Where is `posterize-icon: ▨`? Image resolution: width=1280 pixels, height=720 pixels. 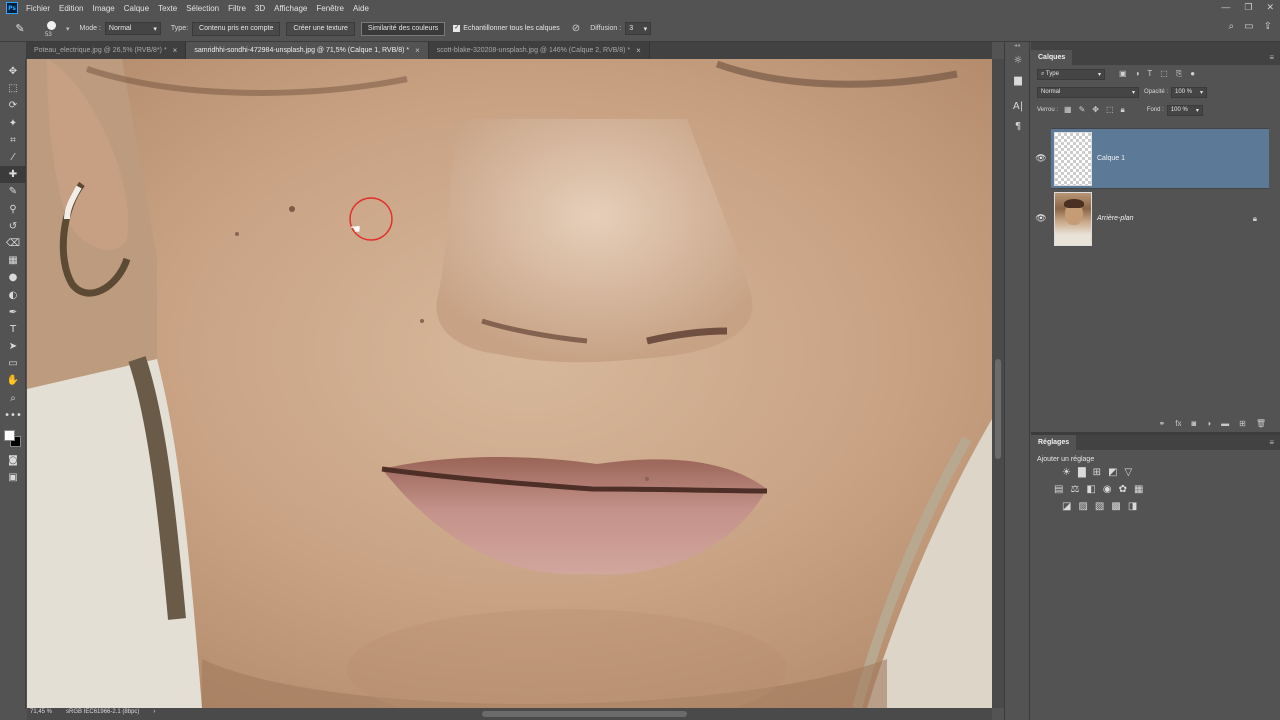 posterize-icon: ▨ is located at coordinates (1082, 506).